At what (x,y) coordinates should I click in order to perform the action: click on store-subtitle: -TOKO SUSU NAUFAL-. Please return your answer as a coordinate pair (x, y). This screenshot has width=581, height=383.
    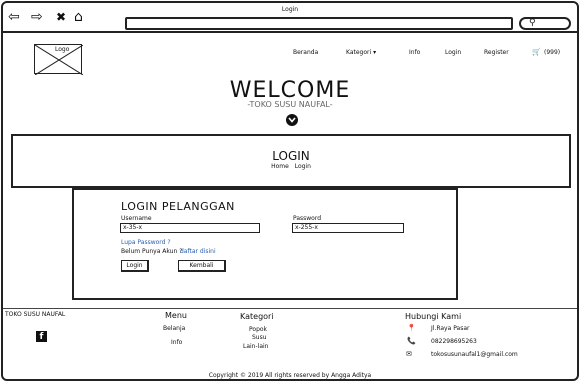
    Looking at the image, I should click on (290, 104).